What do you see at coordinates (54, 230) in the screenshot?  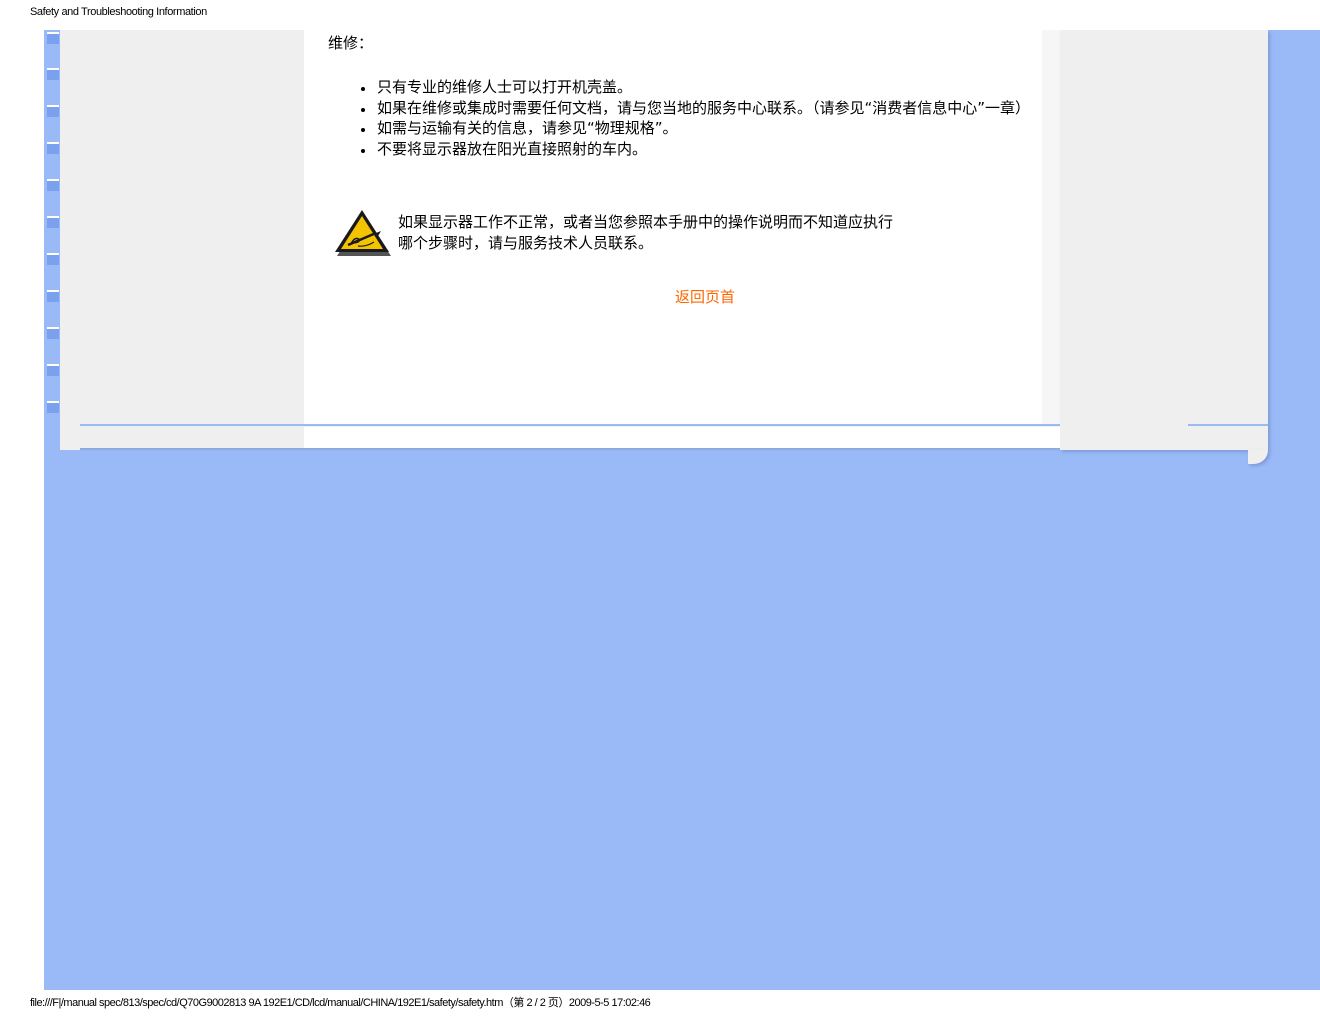 I see `binder-tabs` at bounding box center [54, 230].